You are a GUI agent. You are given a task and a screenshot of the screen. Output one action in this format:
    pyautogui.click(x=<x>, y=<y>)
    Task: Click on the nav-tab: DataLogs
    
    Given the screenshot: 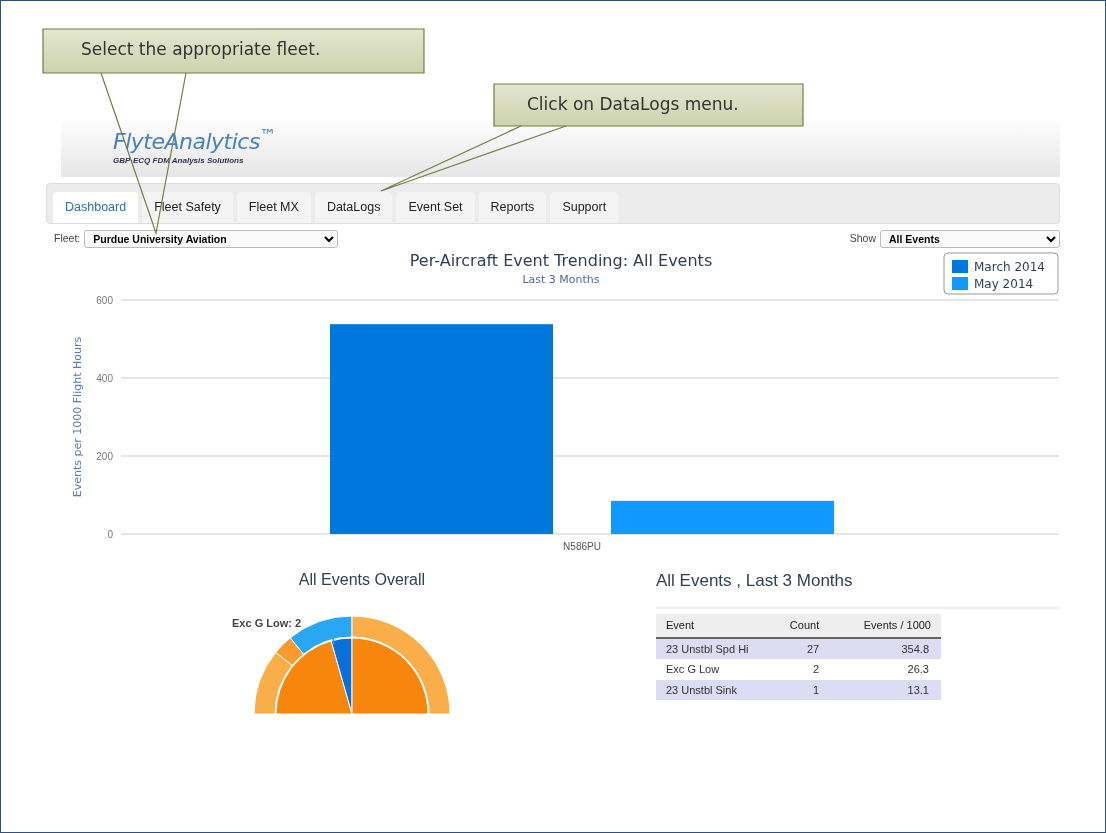 What is the action you would take?
    pyautogui.click(x=353, y=207)
    